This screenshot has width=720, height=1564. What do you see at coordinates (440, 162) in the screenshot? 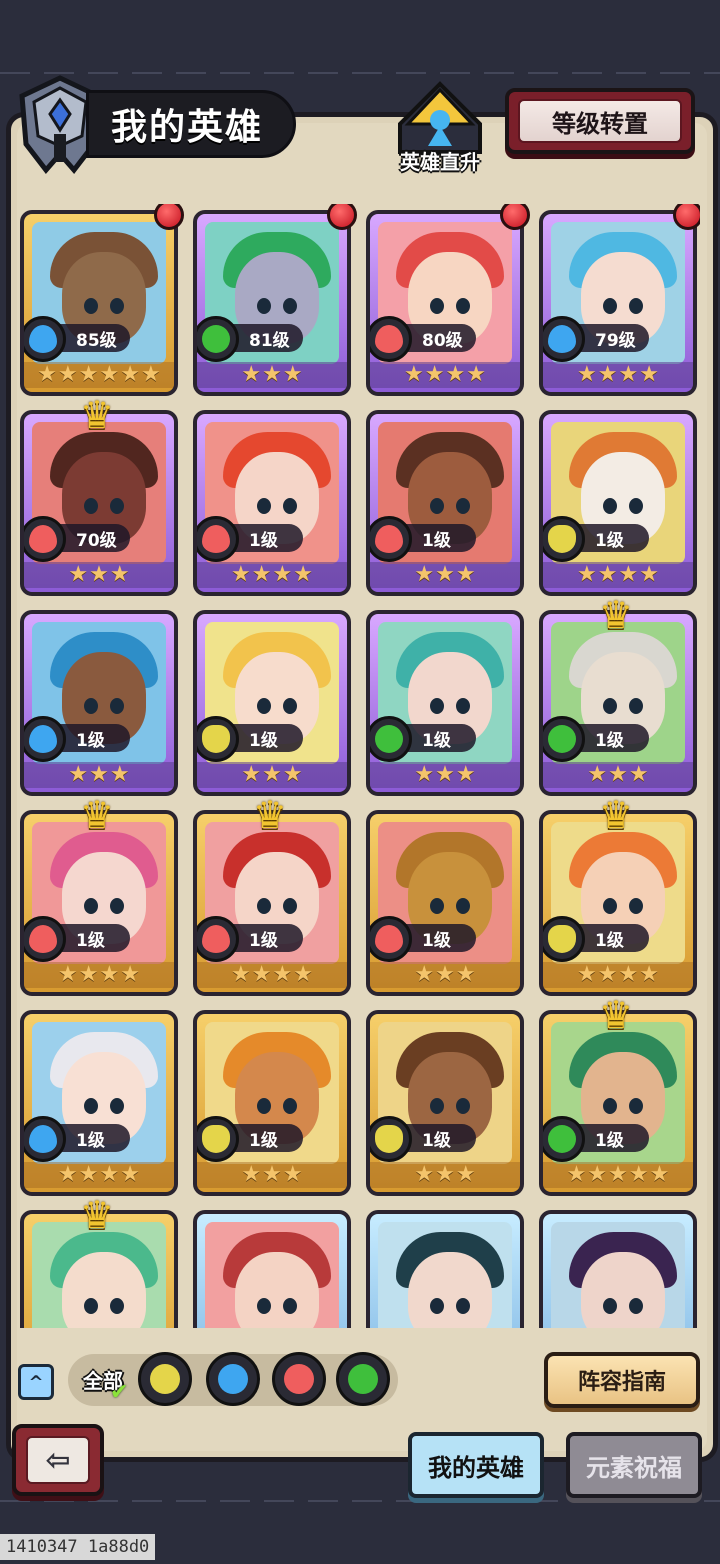
I see `levelup-label: 英雄直升` at bounding box center [440, 162].